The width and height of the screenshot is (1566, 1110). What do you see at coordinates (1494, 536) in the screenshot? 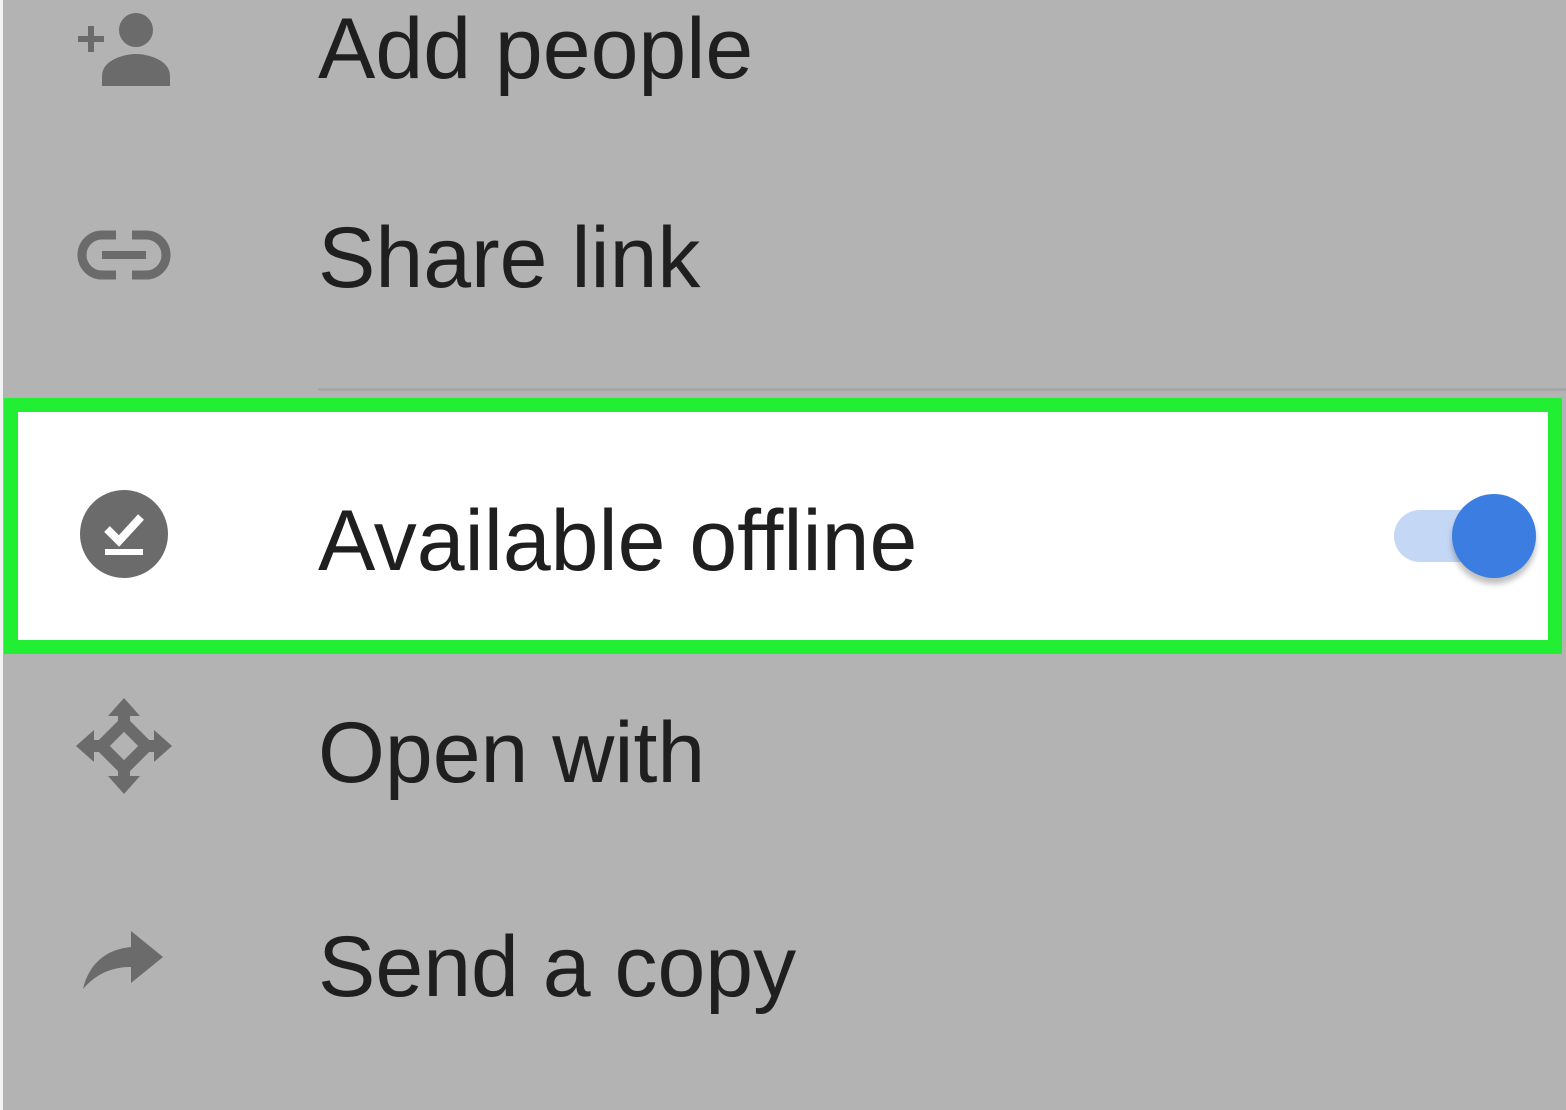
I see `toggle-thumb` at bounding box center [1494, 536].